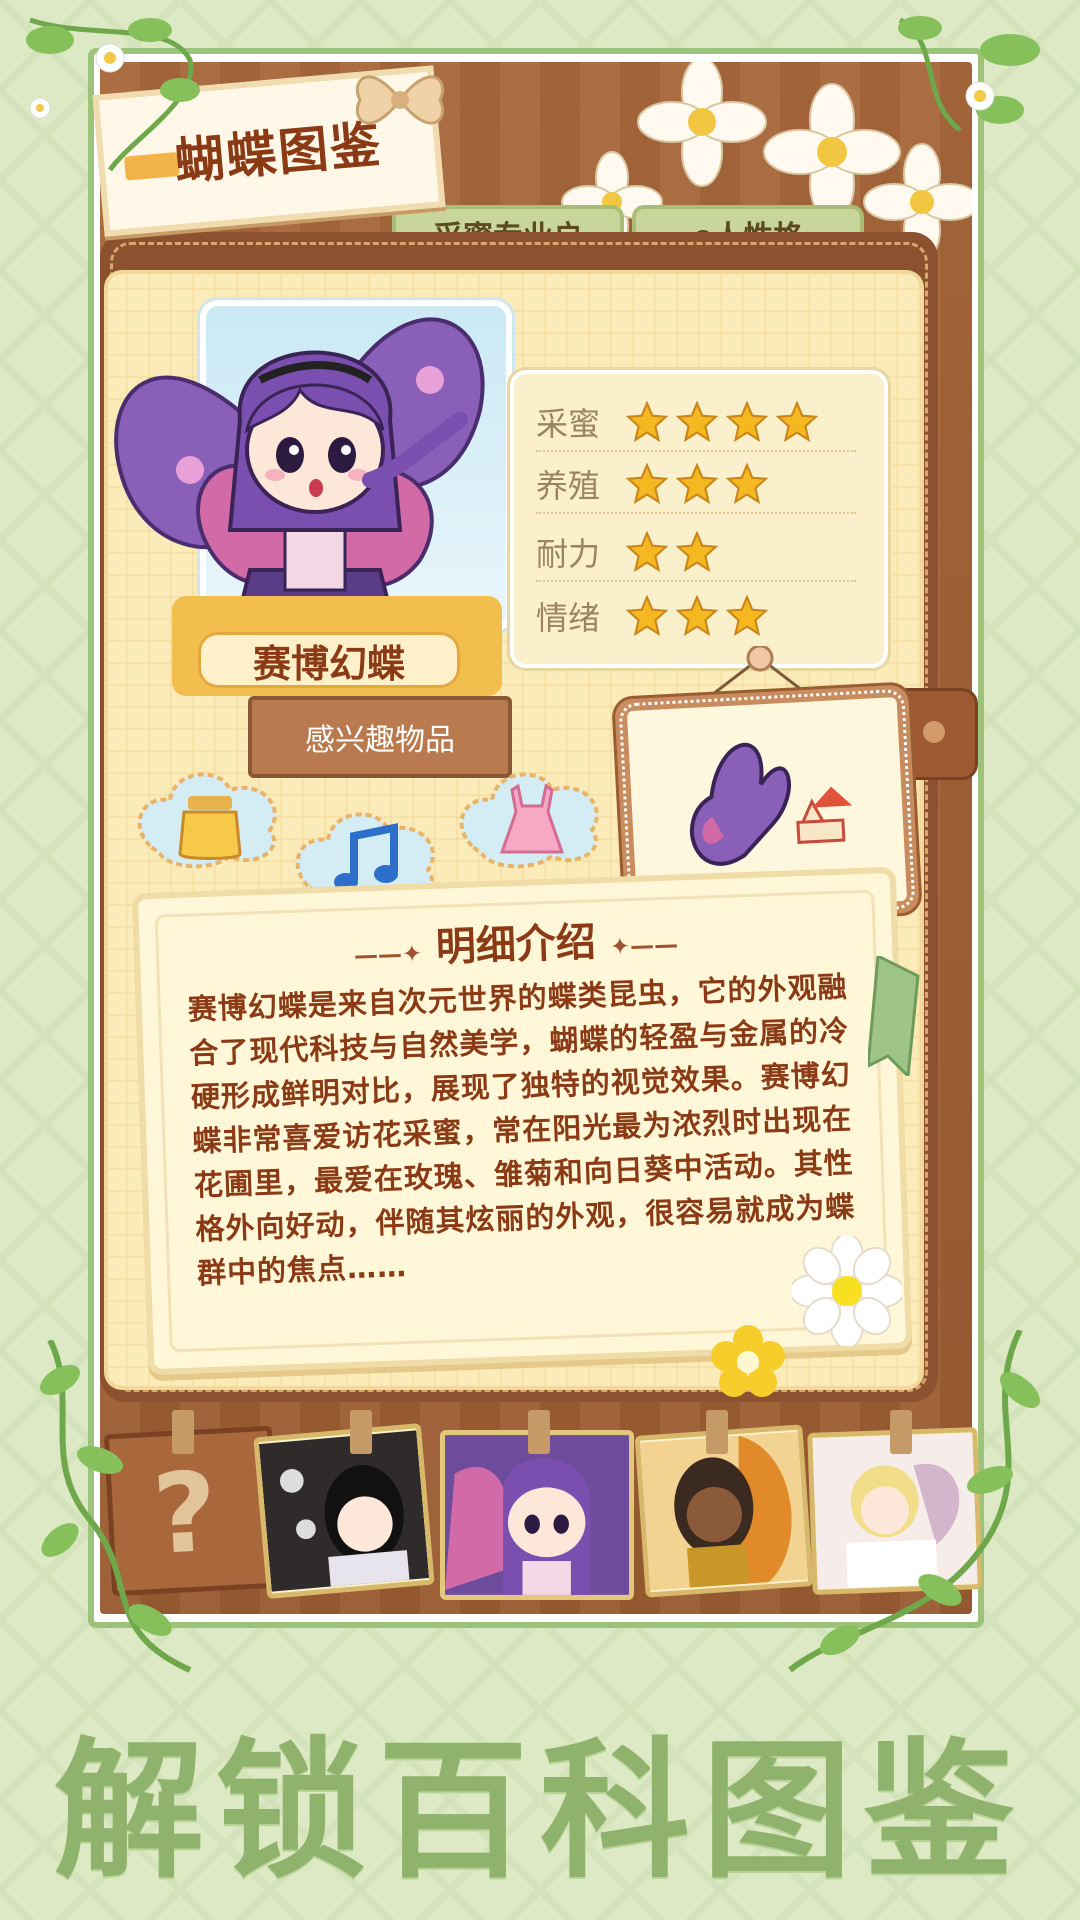 The image size is (1080, 1920). I want to click on name-plate: 赛博幻蝶, so click(337, 646).